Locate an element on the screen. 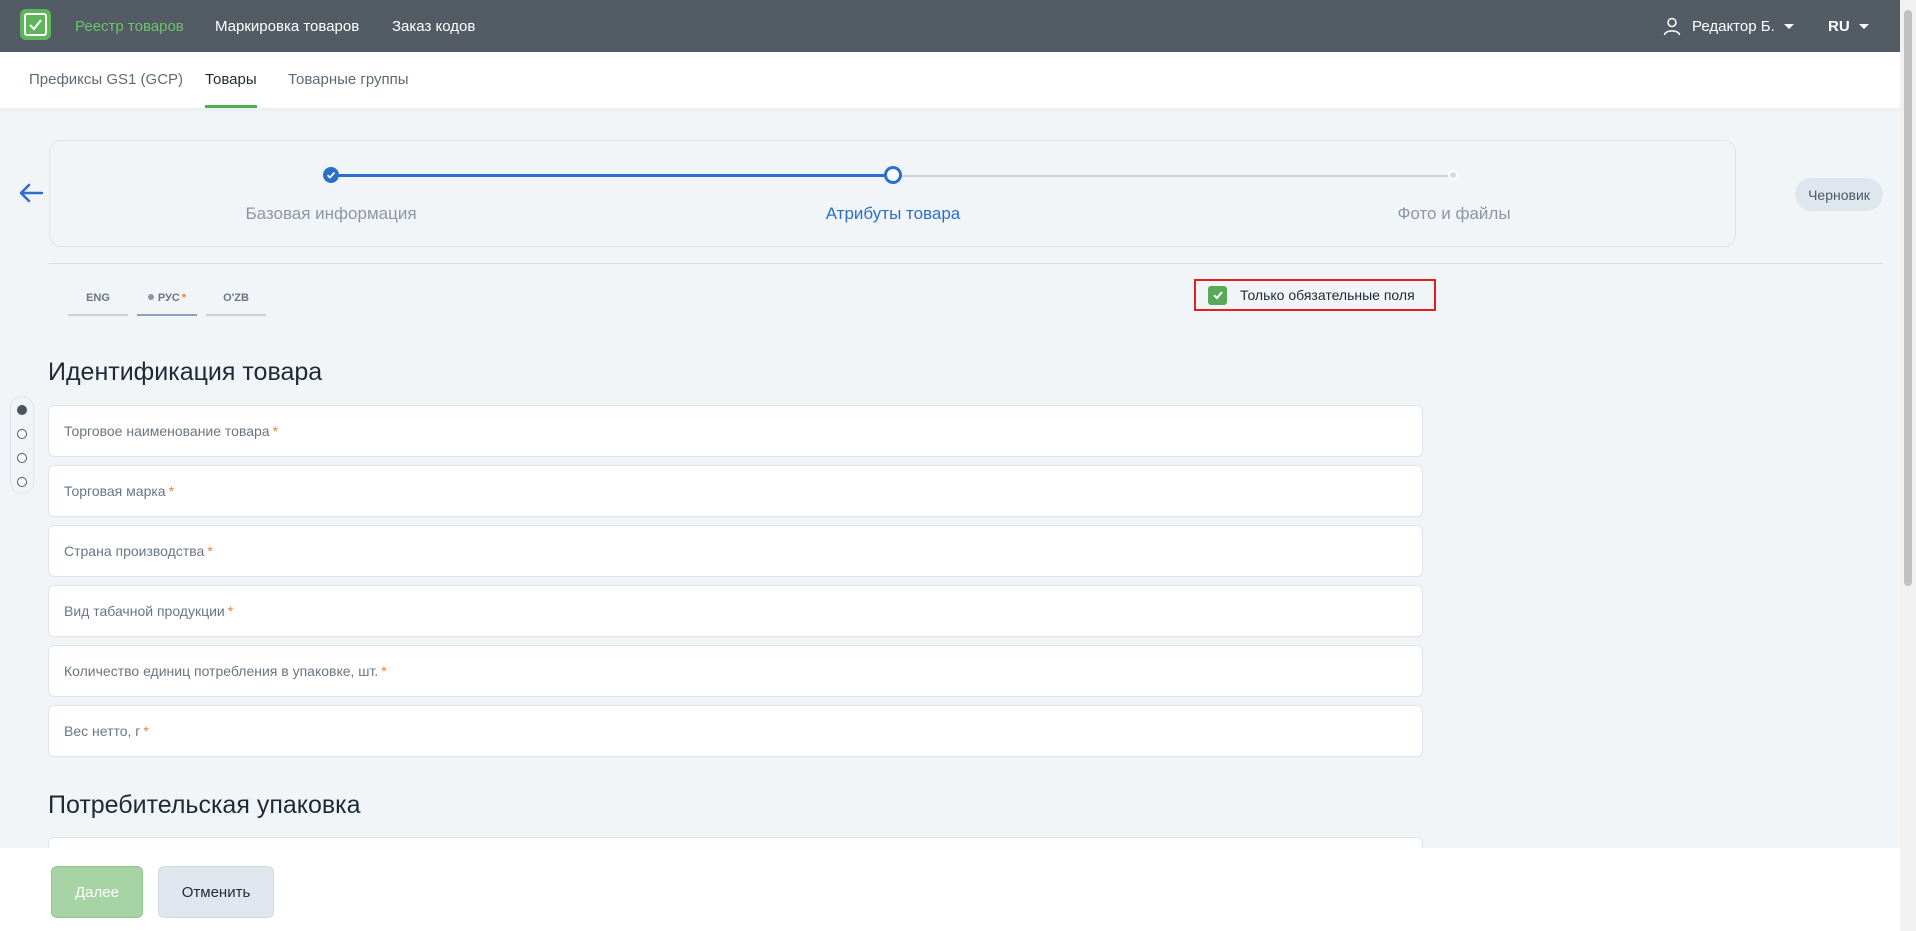 This screenshot has height=931, width=1916. step-completed-icon is located at coordinates (331, 175).